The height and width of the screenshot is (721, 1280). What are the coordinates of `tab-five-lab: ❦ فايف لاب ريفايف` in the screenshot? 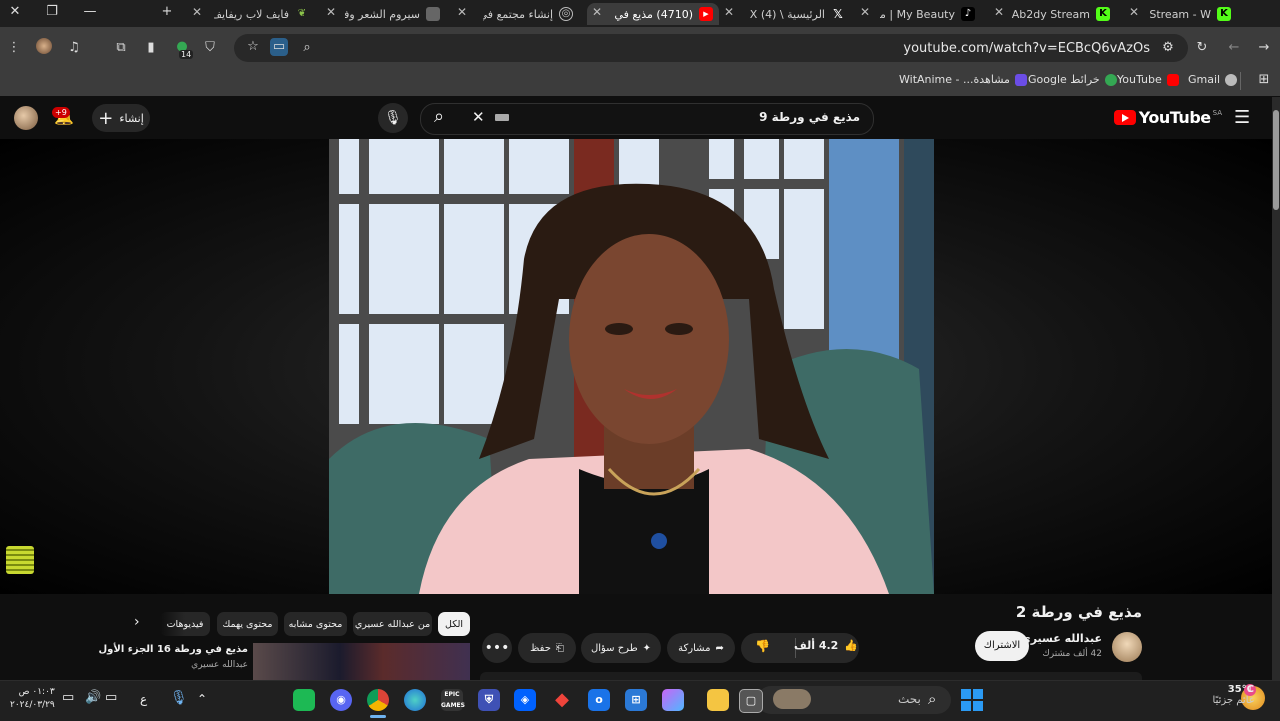 It's located at (261, 14).